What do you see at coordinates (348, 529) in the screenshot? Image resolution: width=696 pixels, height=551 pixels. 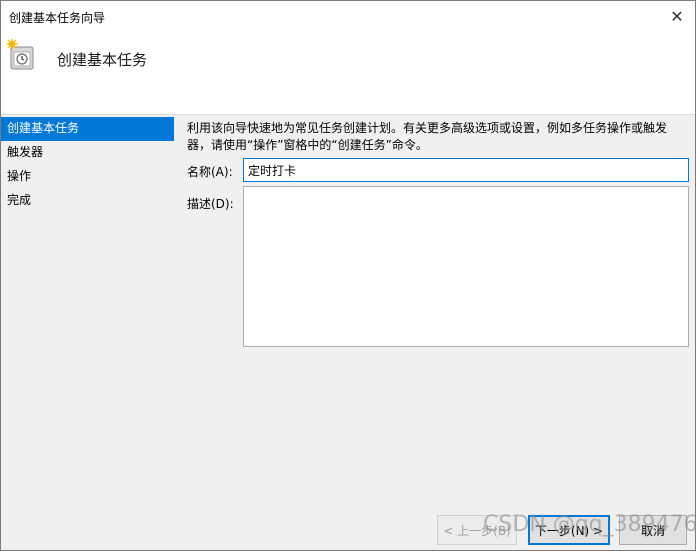 I see `wizard-footer: < 上一步(B) 下一步(N) > 取消` at bounding box center [348, 529].